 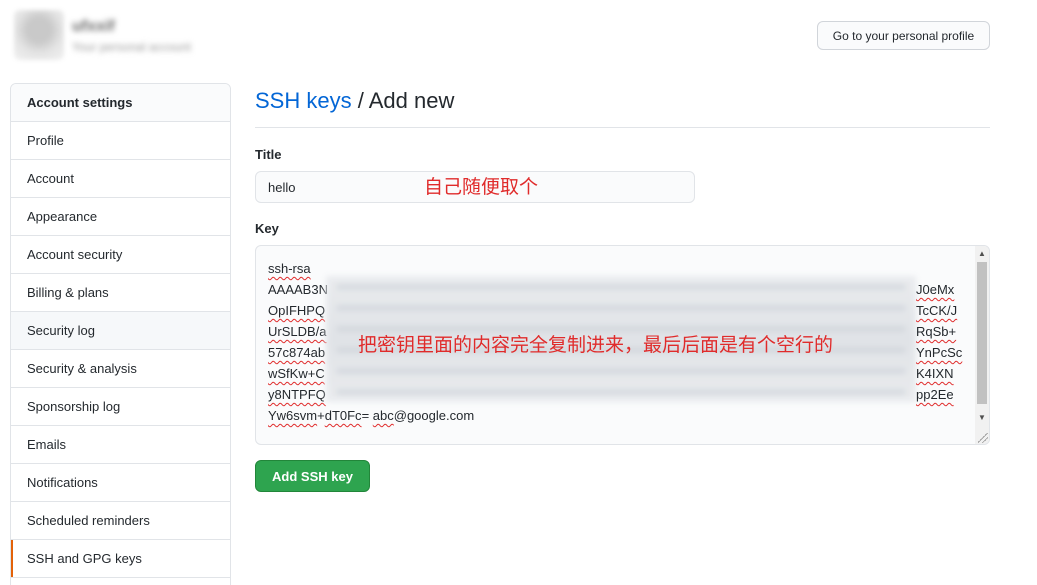 What do you see at coordinates (297, 310) in the screenshot?
I see `key-line-start: OpIFHPQ` at bounding box center [297, 310].